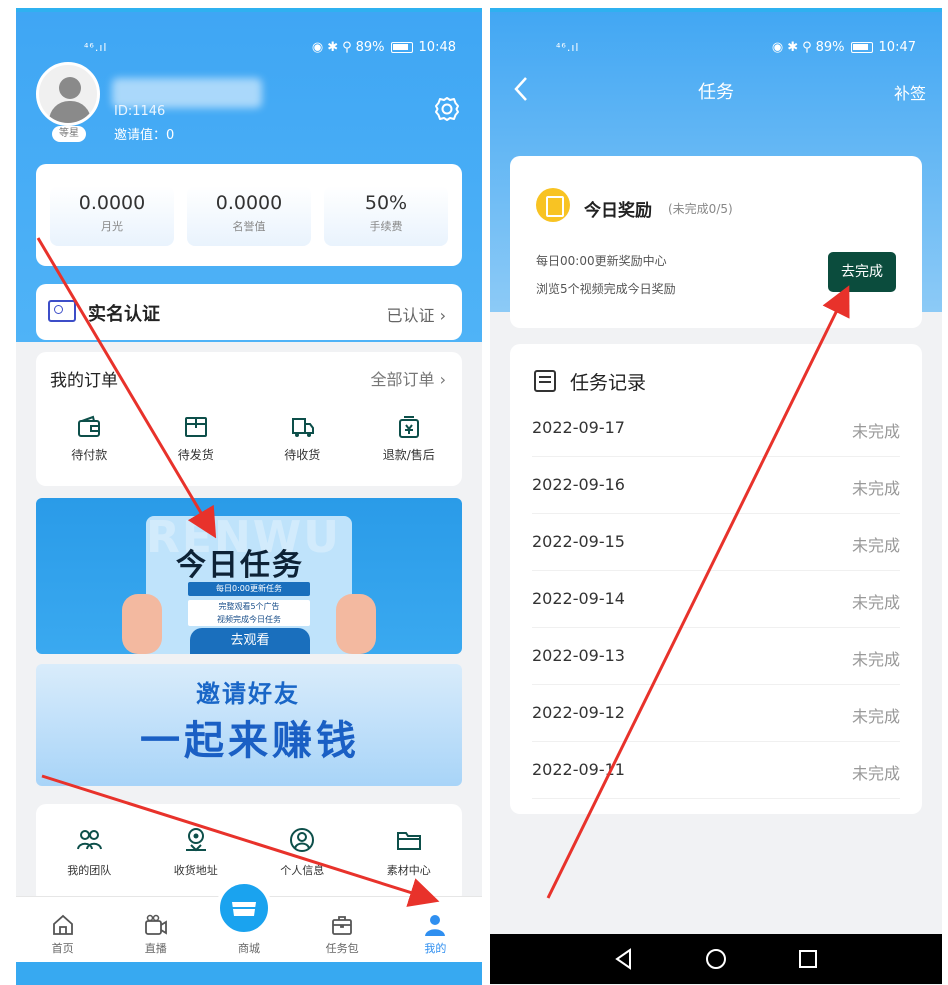 The image size is (948, 985). I want to click on shop-center-button, so click(244, 908).